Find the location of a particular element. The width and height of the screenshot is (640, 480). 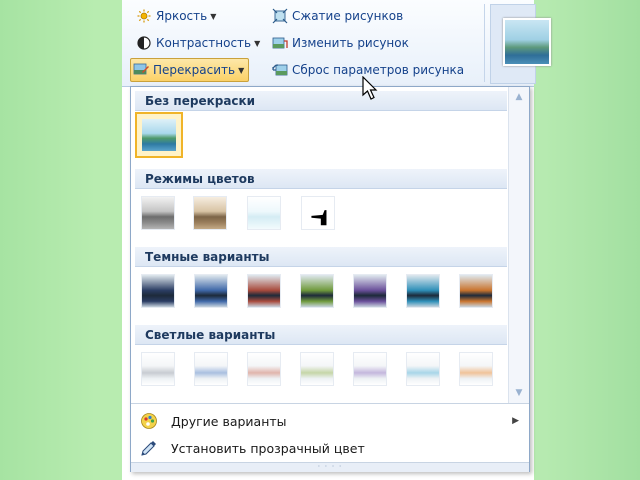

picture-styles-gallery is located at coordinates (520, 44).